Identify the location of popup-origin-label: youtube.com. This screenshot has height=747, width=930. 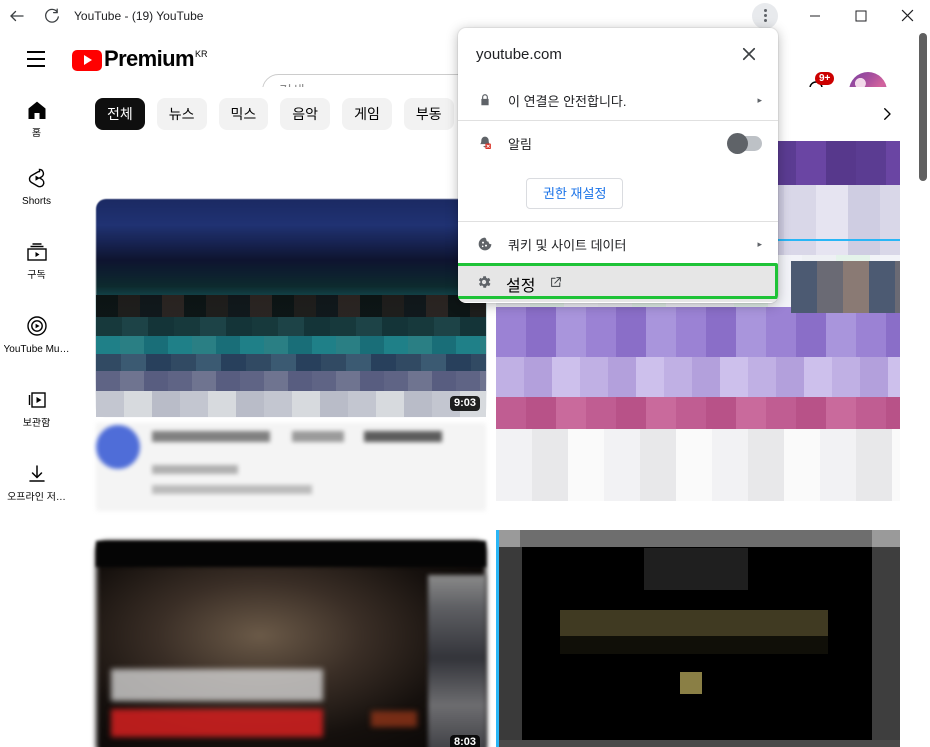
(519, 54).